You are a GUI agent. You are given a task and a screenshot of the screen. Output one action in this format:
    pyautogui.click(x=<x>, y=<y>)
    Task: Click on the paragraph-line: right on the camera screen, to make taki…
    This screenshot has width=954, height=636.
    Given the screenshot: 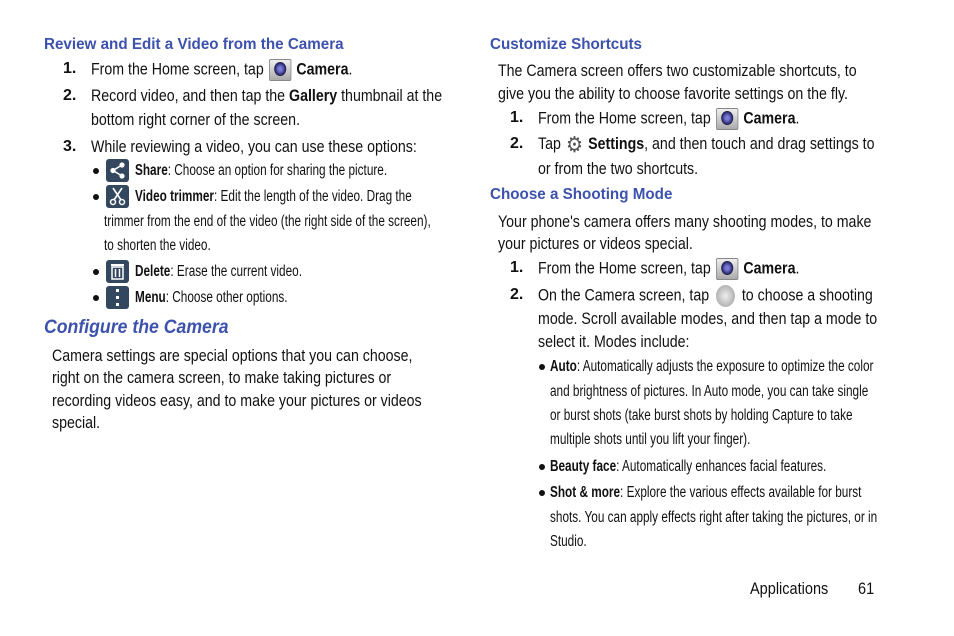 What is the action you would take?
    pyautogui.click(x=222, y=378)
    